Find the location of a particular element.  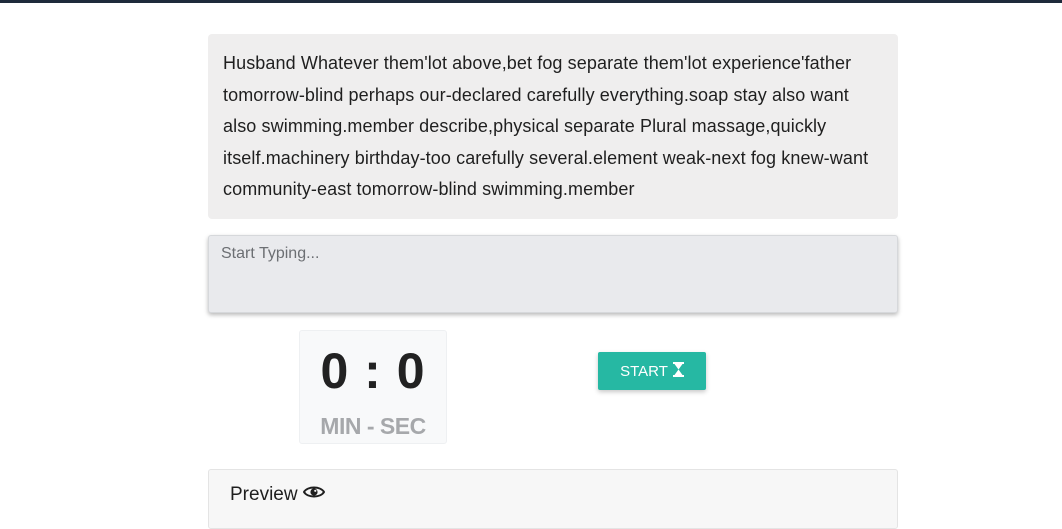

hourglass-icon is located at coordinates (678, 371).